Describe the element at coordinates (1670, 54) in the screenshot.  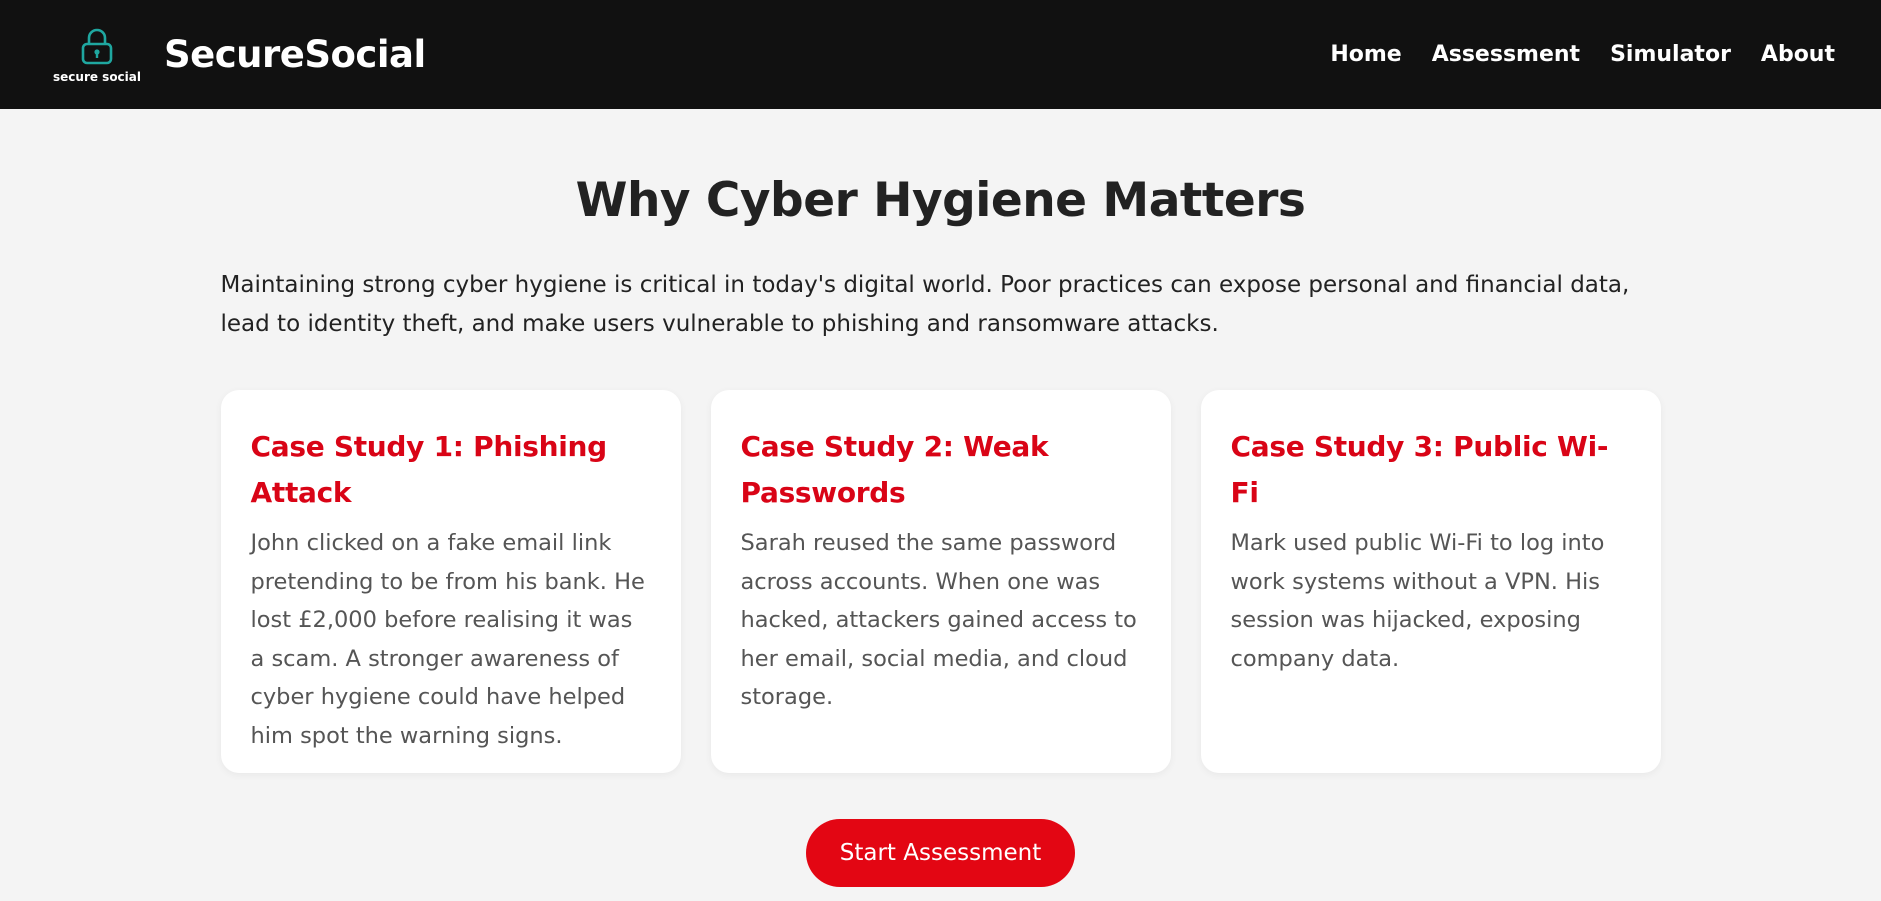
I see `nav-simulator-link: Simulator` at that location.